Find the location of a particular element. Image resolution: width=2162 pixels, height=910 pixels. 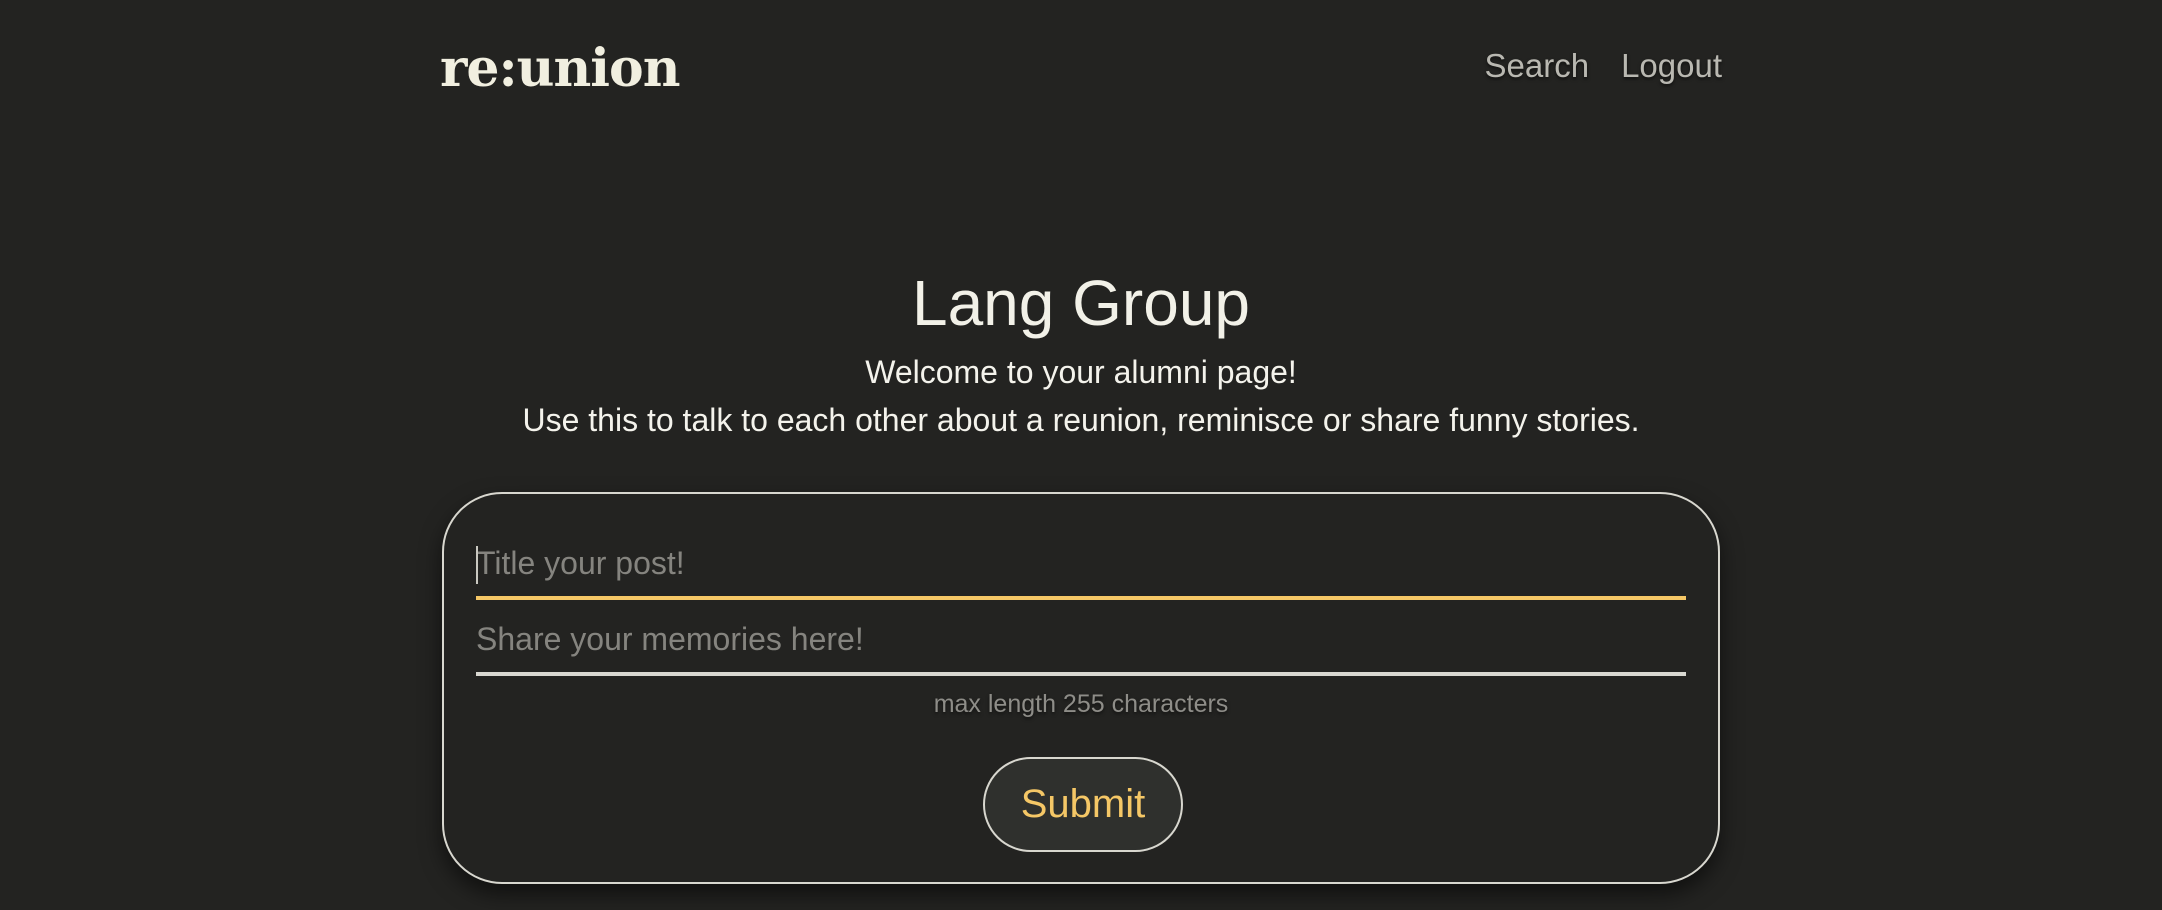

nav-logout-link: Logout is located at coordinates (1671, 66).